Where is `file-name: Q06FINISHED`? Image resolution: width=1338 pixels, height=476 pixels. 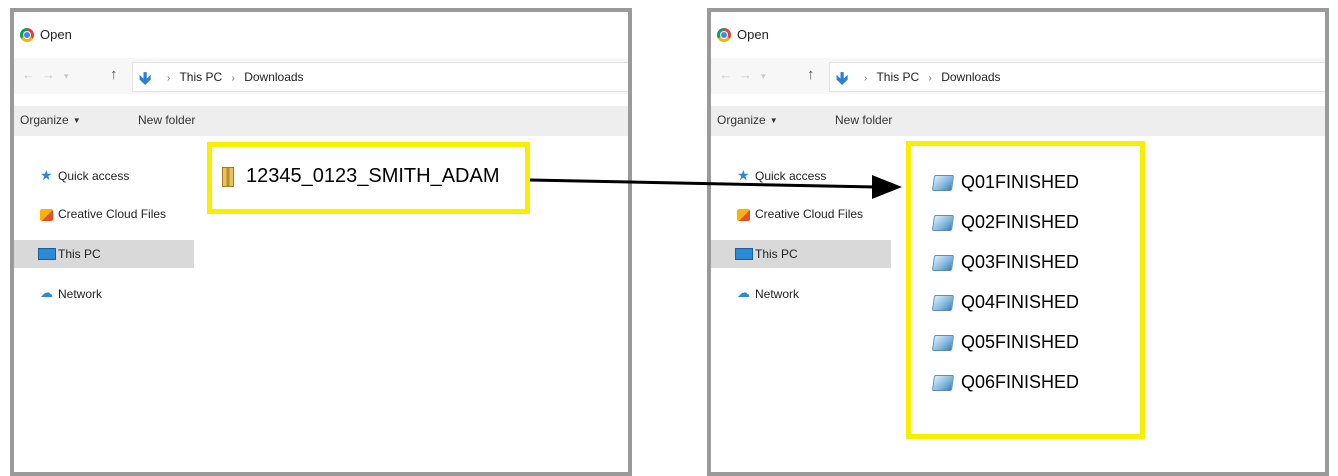
file-name: Q06FINISHED is located at coordinates (1020, 382).